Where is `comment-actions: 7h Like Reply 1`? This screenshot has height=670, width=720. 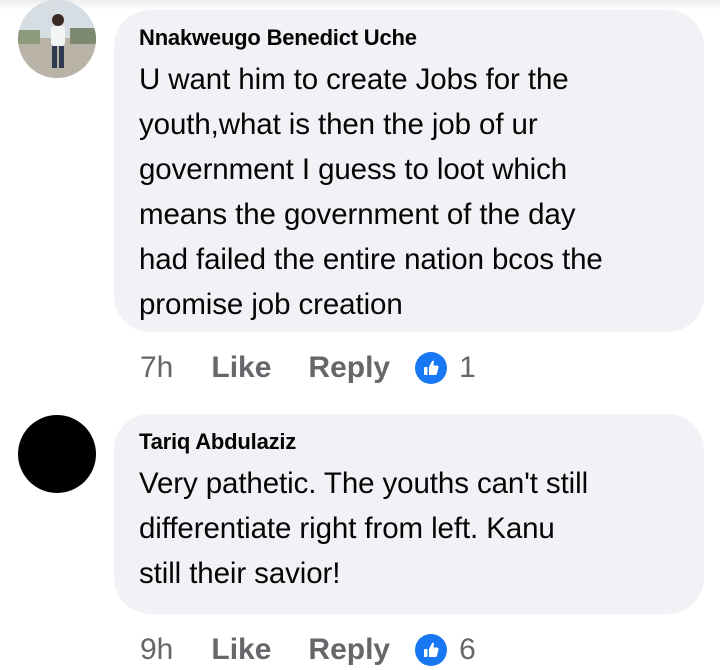 comment-actions: 7h Like Reply 1 is located at coordinates (308, 368).